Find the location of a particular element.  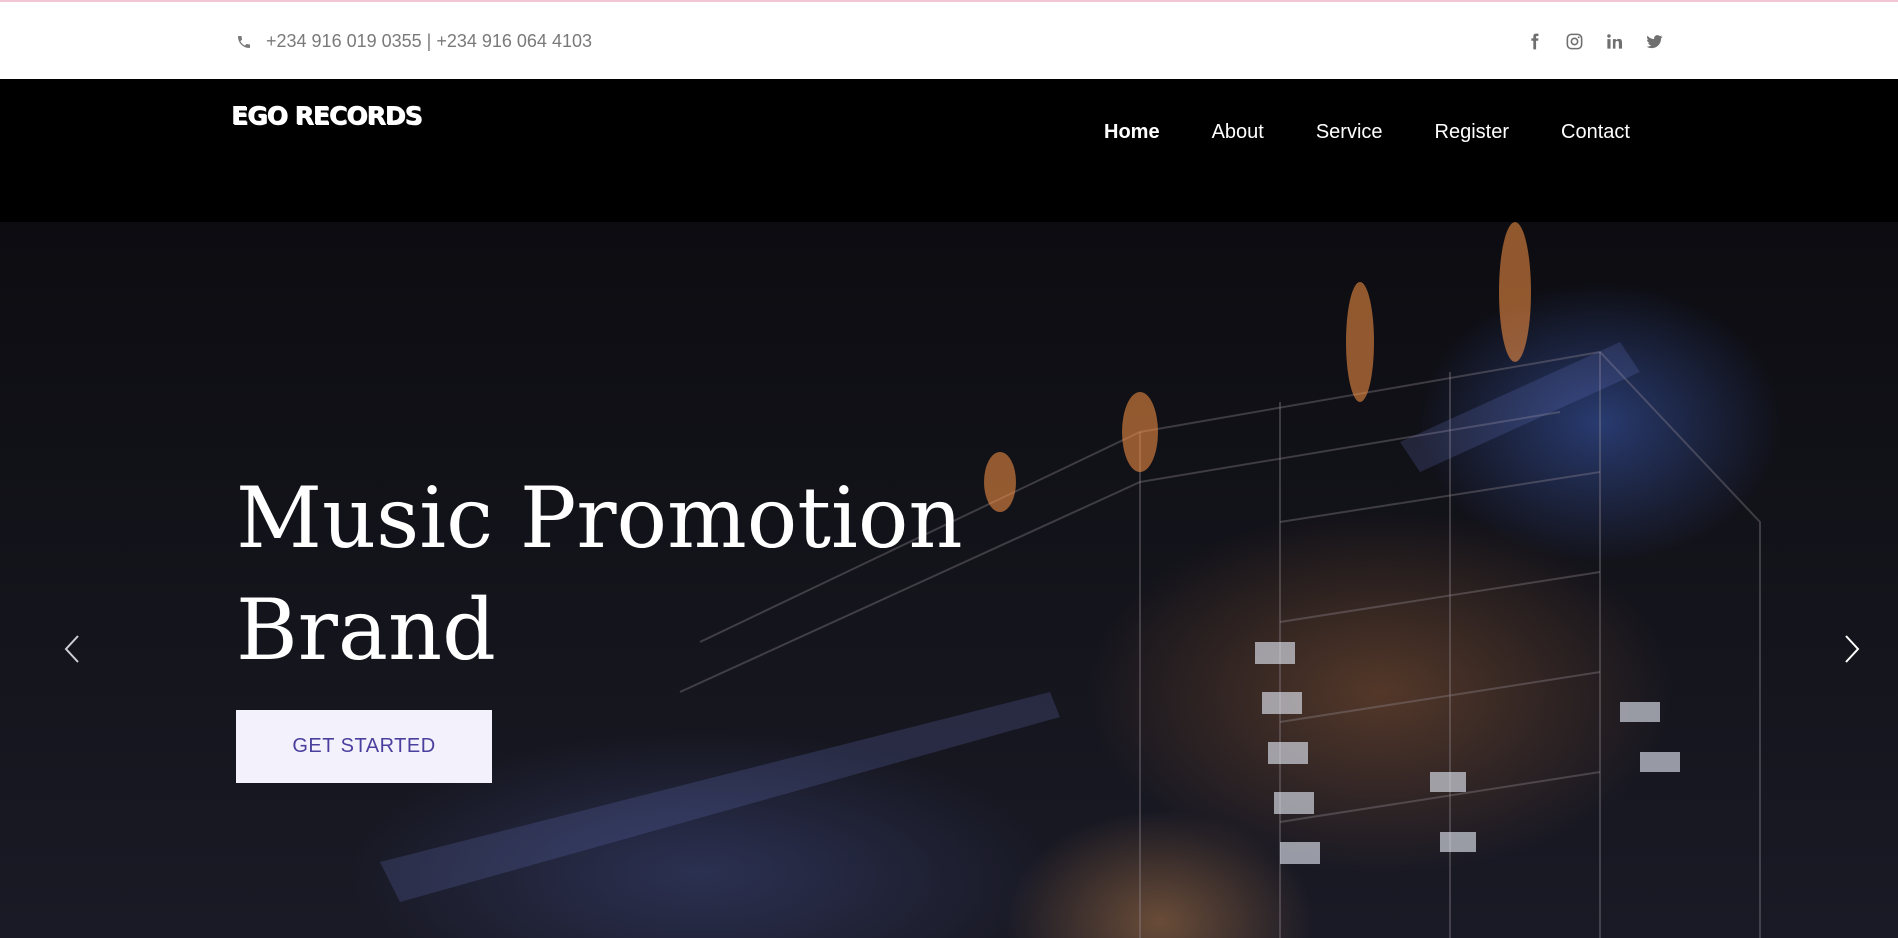

main-nav: Home About Service Register Contact is located at coordinates (1367, 132).